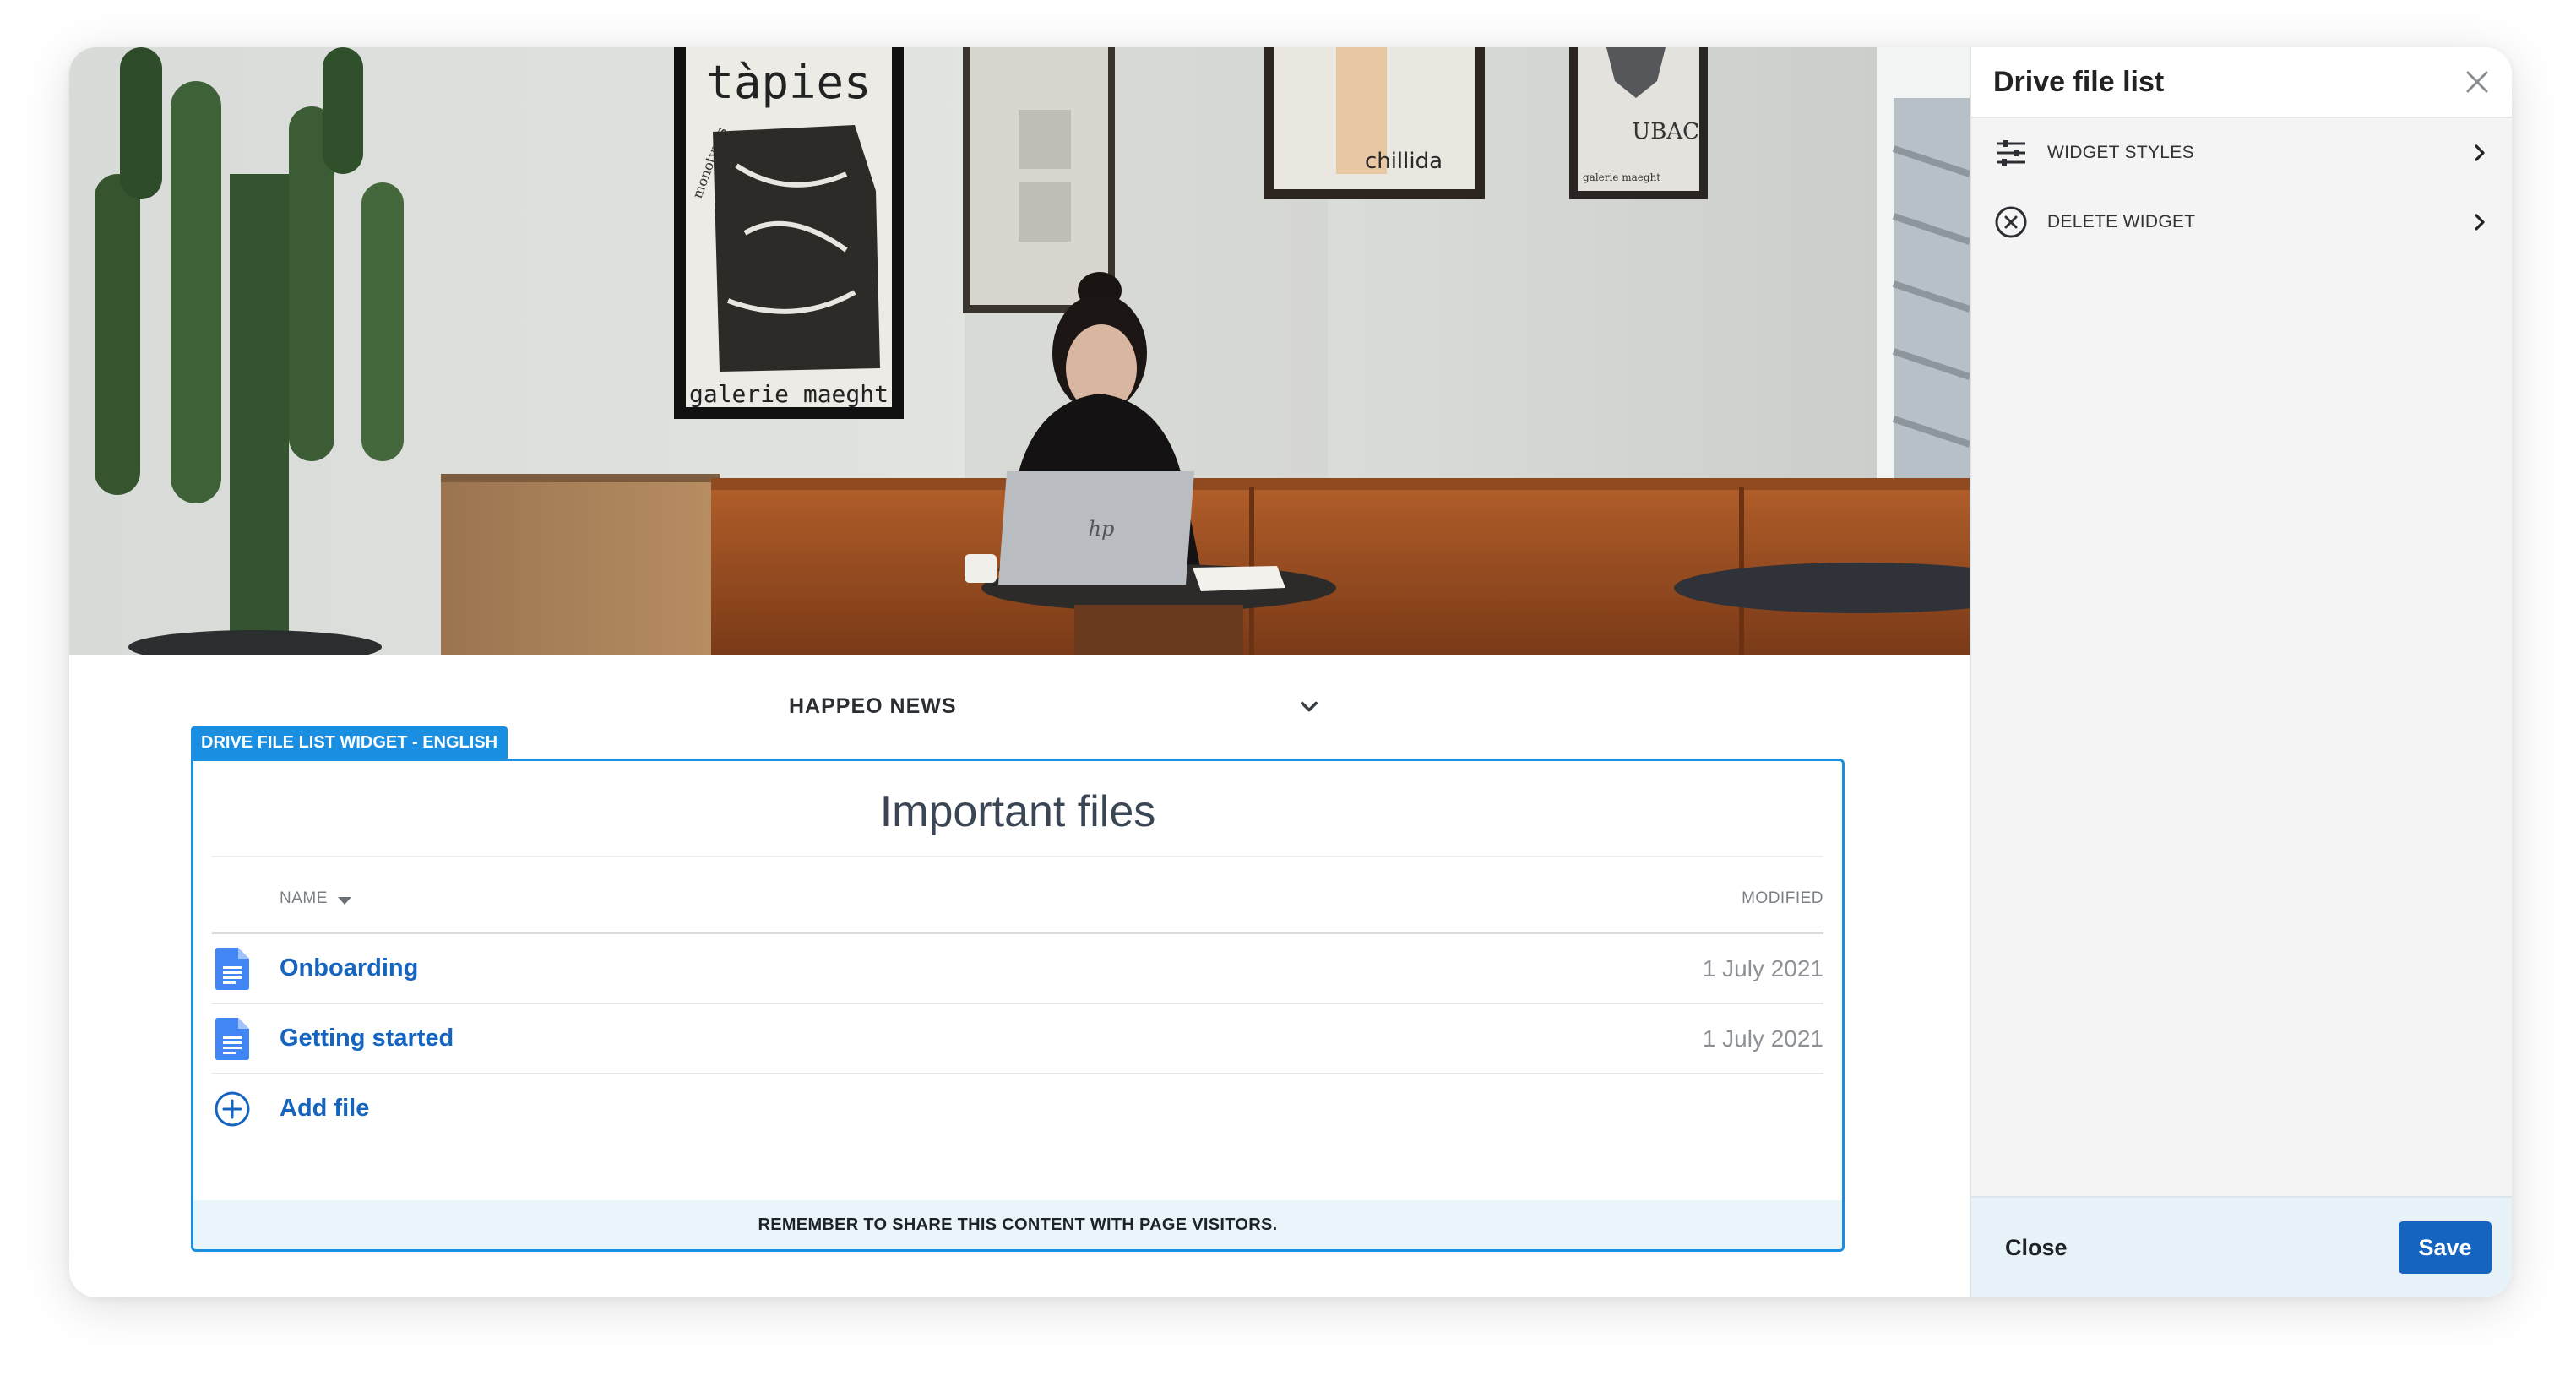 The height and width of the screenshot is (1392, 2576). What do you see at coordinates (1017, 1039) in the screenshot?
I see `table-row: Getting started 1 July 2021` at bounding box center [1017, 1039].